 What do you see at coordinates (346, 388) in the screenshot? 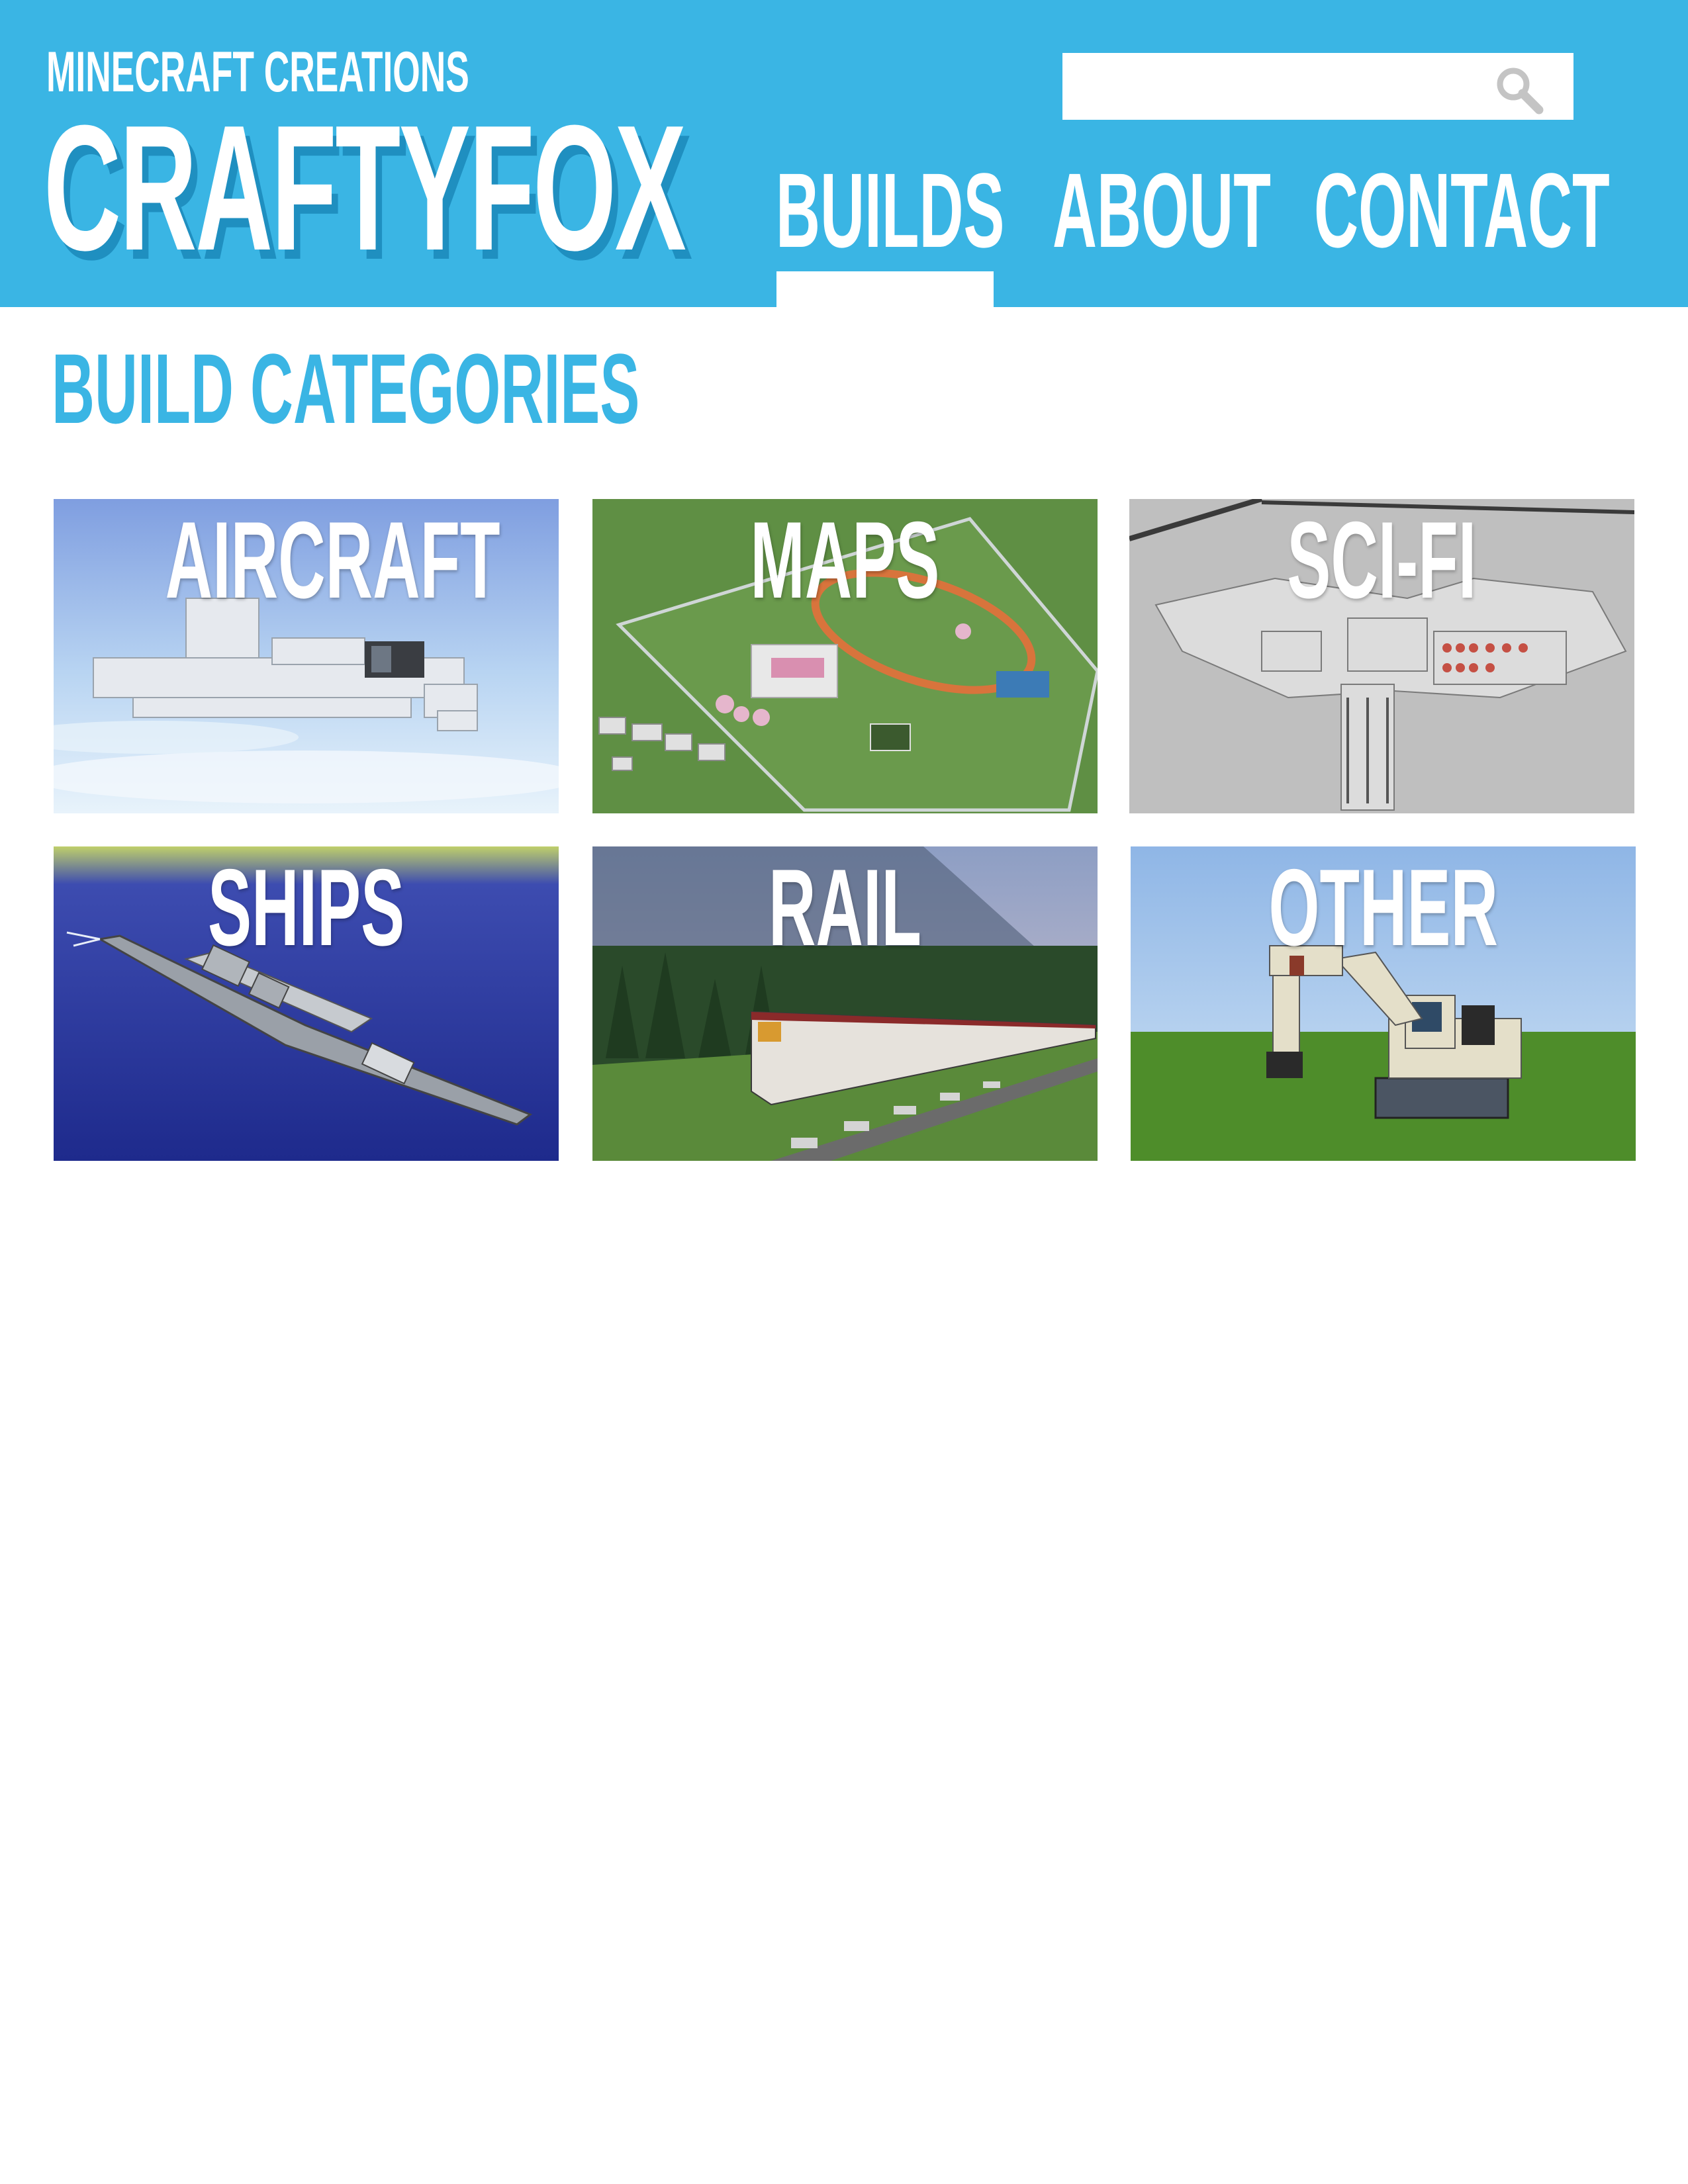
I see `page-title: BUILD CATEGORIES` at bounding box center [346, 388].